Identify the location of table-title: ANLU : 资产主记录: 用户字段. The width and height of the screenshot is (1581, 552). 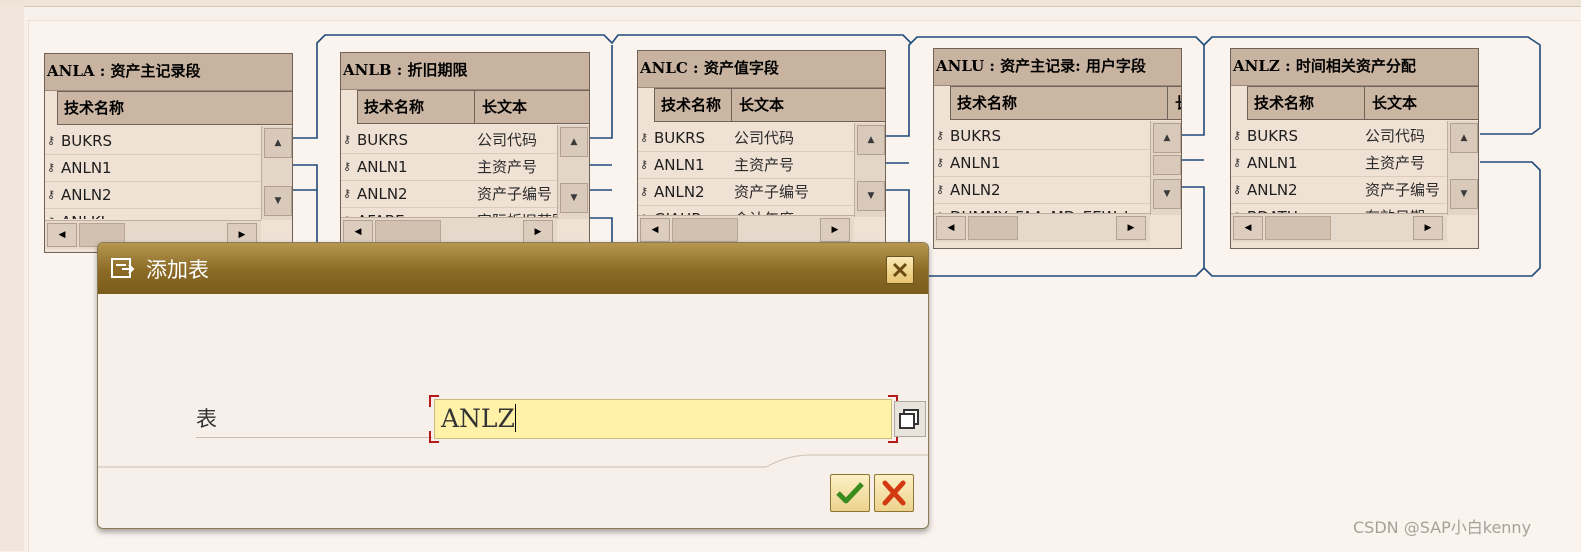
(1057, 67).